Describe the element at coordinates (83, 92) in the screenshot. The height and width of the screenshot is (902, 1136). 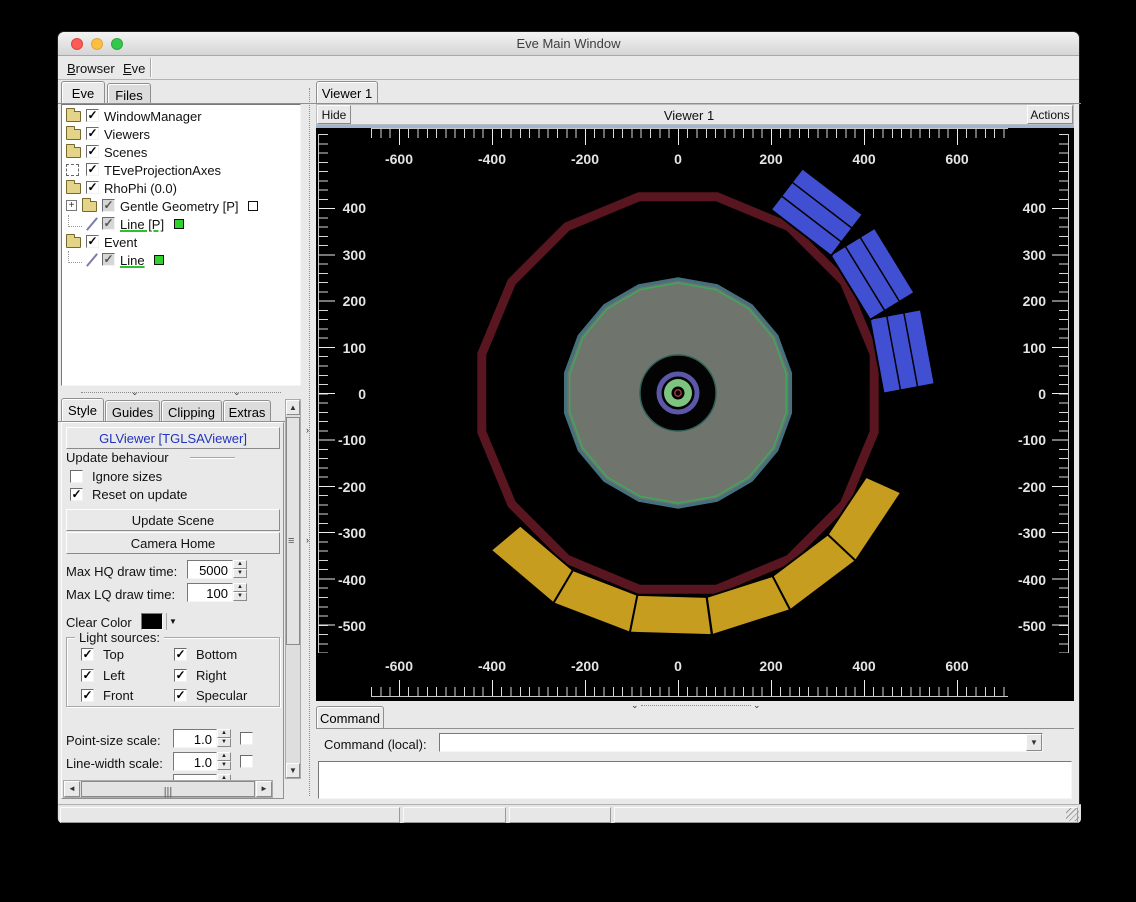
I see `tab-eve: Eve` at that location.